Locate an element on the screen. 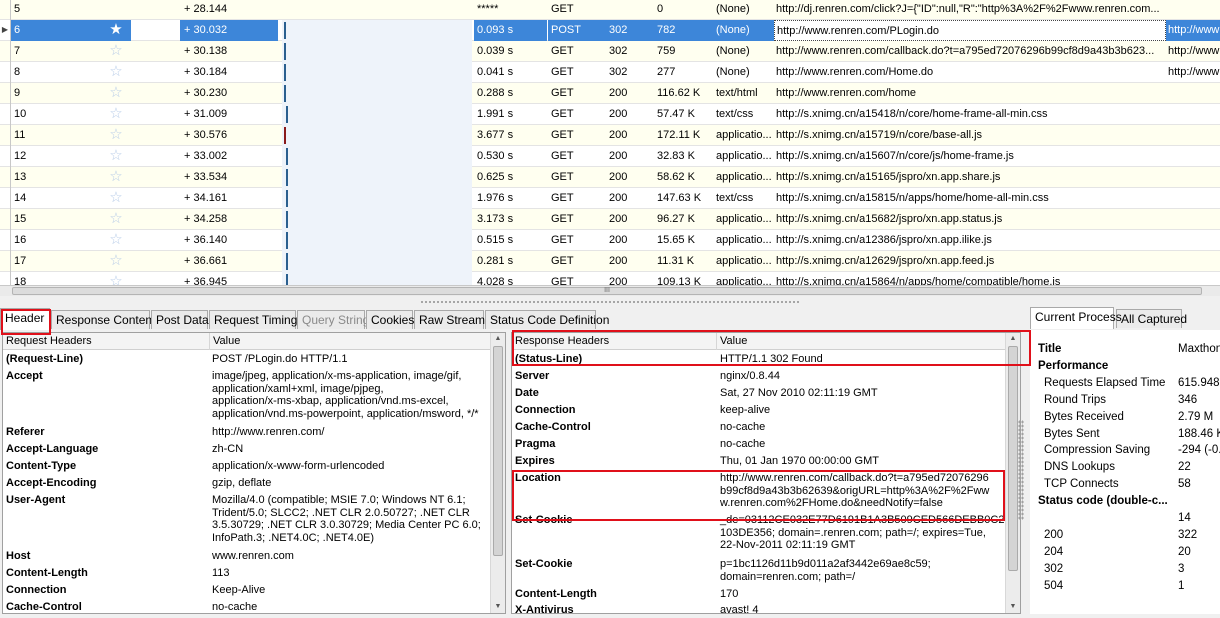 Image resolution: width=1220 pixels, height=618 pixels. stat-label: Title is located at coordinates (1050, 349).